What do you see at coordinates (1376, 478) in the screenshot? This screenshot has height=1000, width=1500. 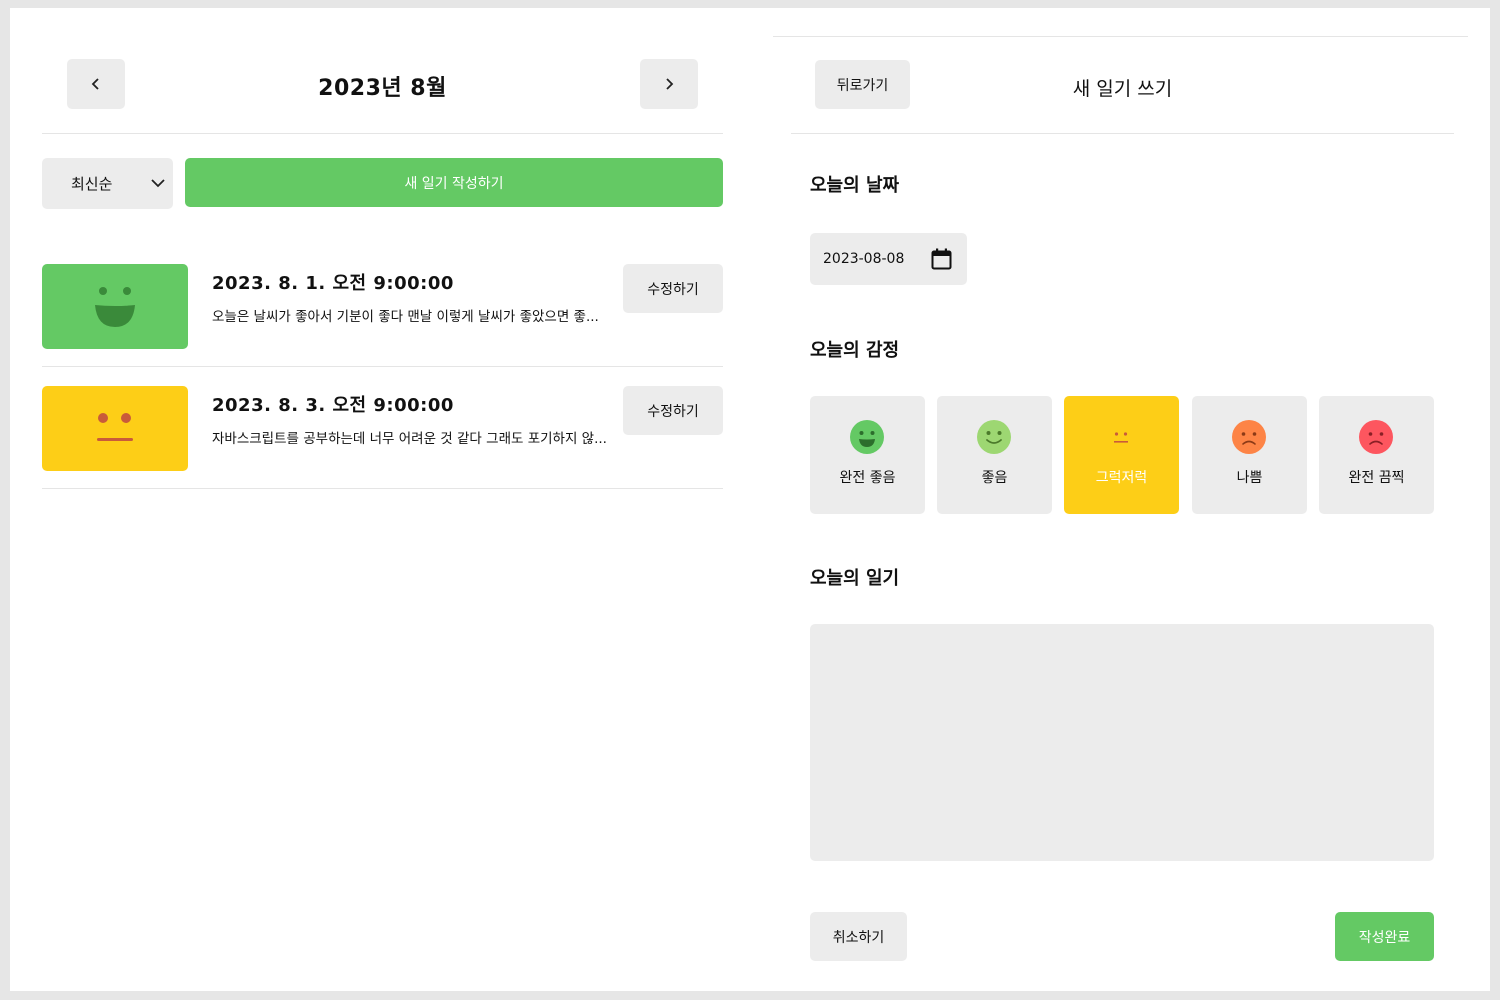 I see `emotion-label: 완전 끔찍` at bounding box center [1376, 478].